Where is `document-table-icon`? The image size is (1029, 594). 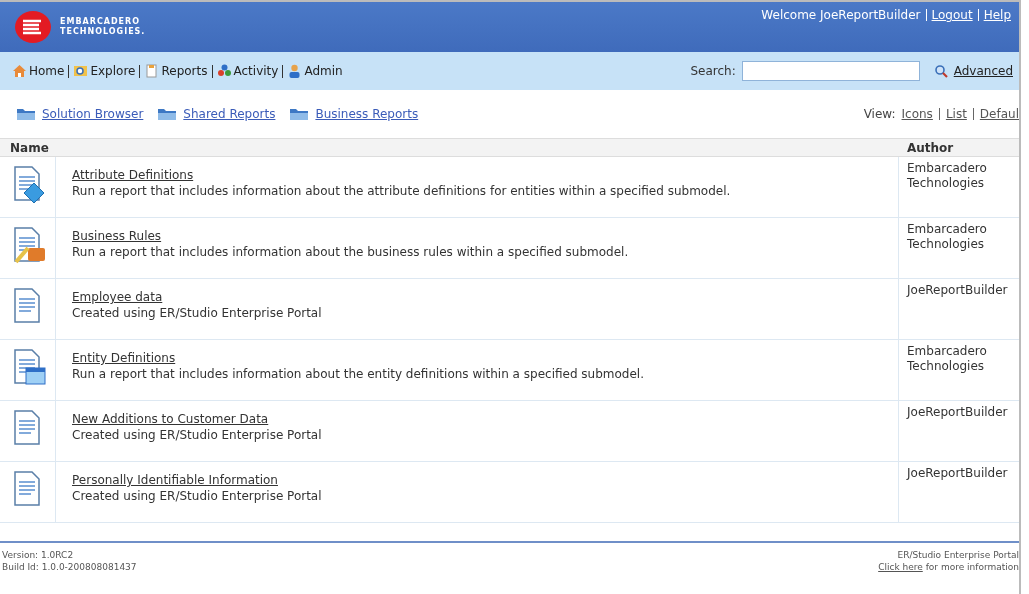 document-table-icon is located at coordinates (29, 367).